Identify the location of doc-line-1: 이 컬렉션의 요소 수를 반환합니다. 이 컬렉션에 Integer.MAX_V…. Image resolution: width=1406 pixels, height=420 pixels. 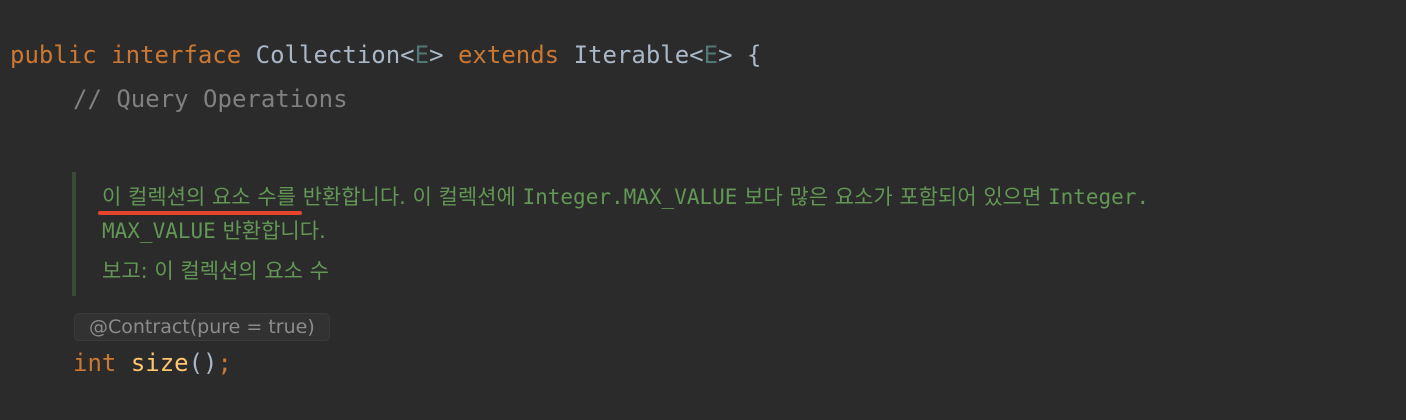
(625, 197).